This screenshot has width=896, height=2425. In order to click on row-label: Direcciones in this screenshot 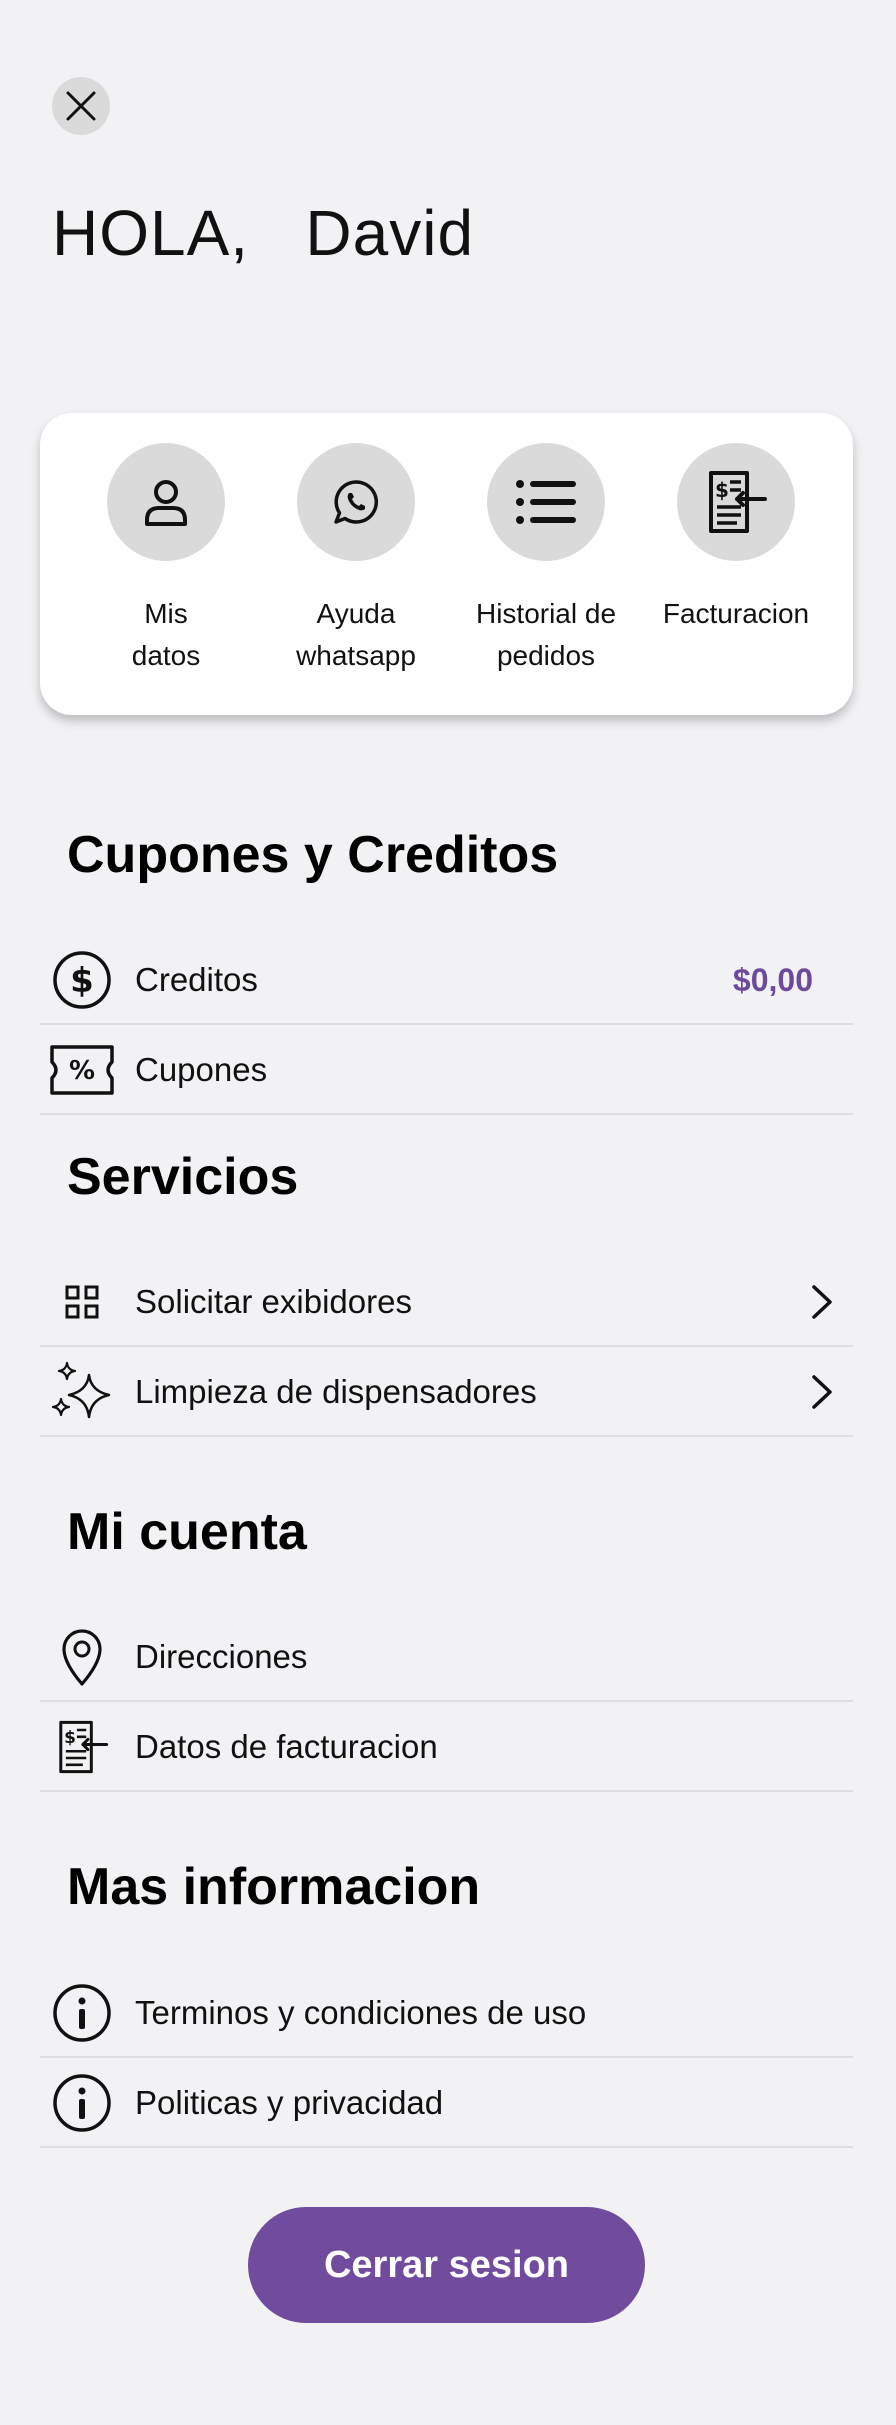, I will do `click(221, 1656)`.